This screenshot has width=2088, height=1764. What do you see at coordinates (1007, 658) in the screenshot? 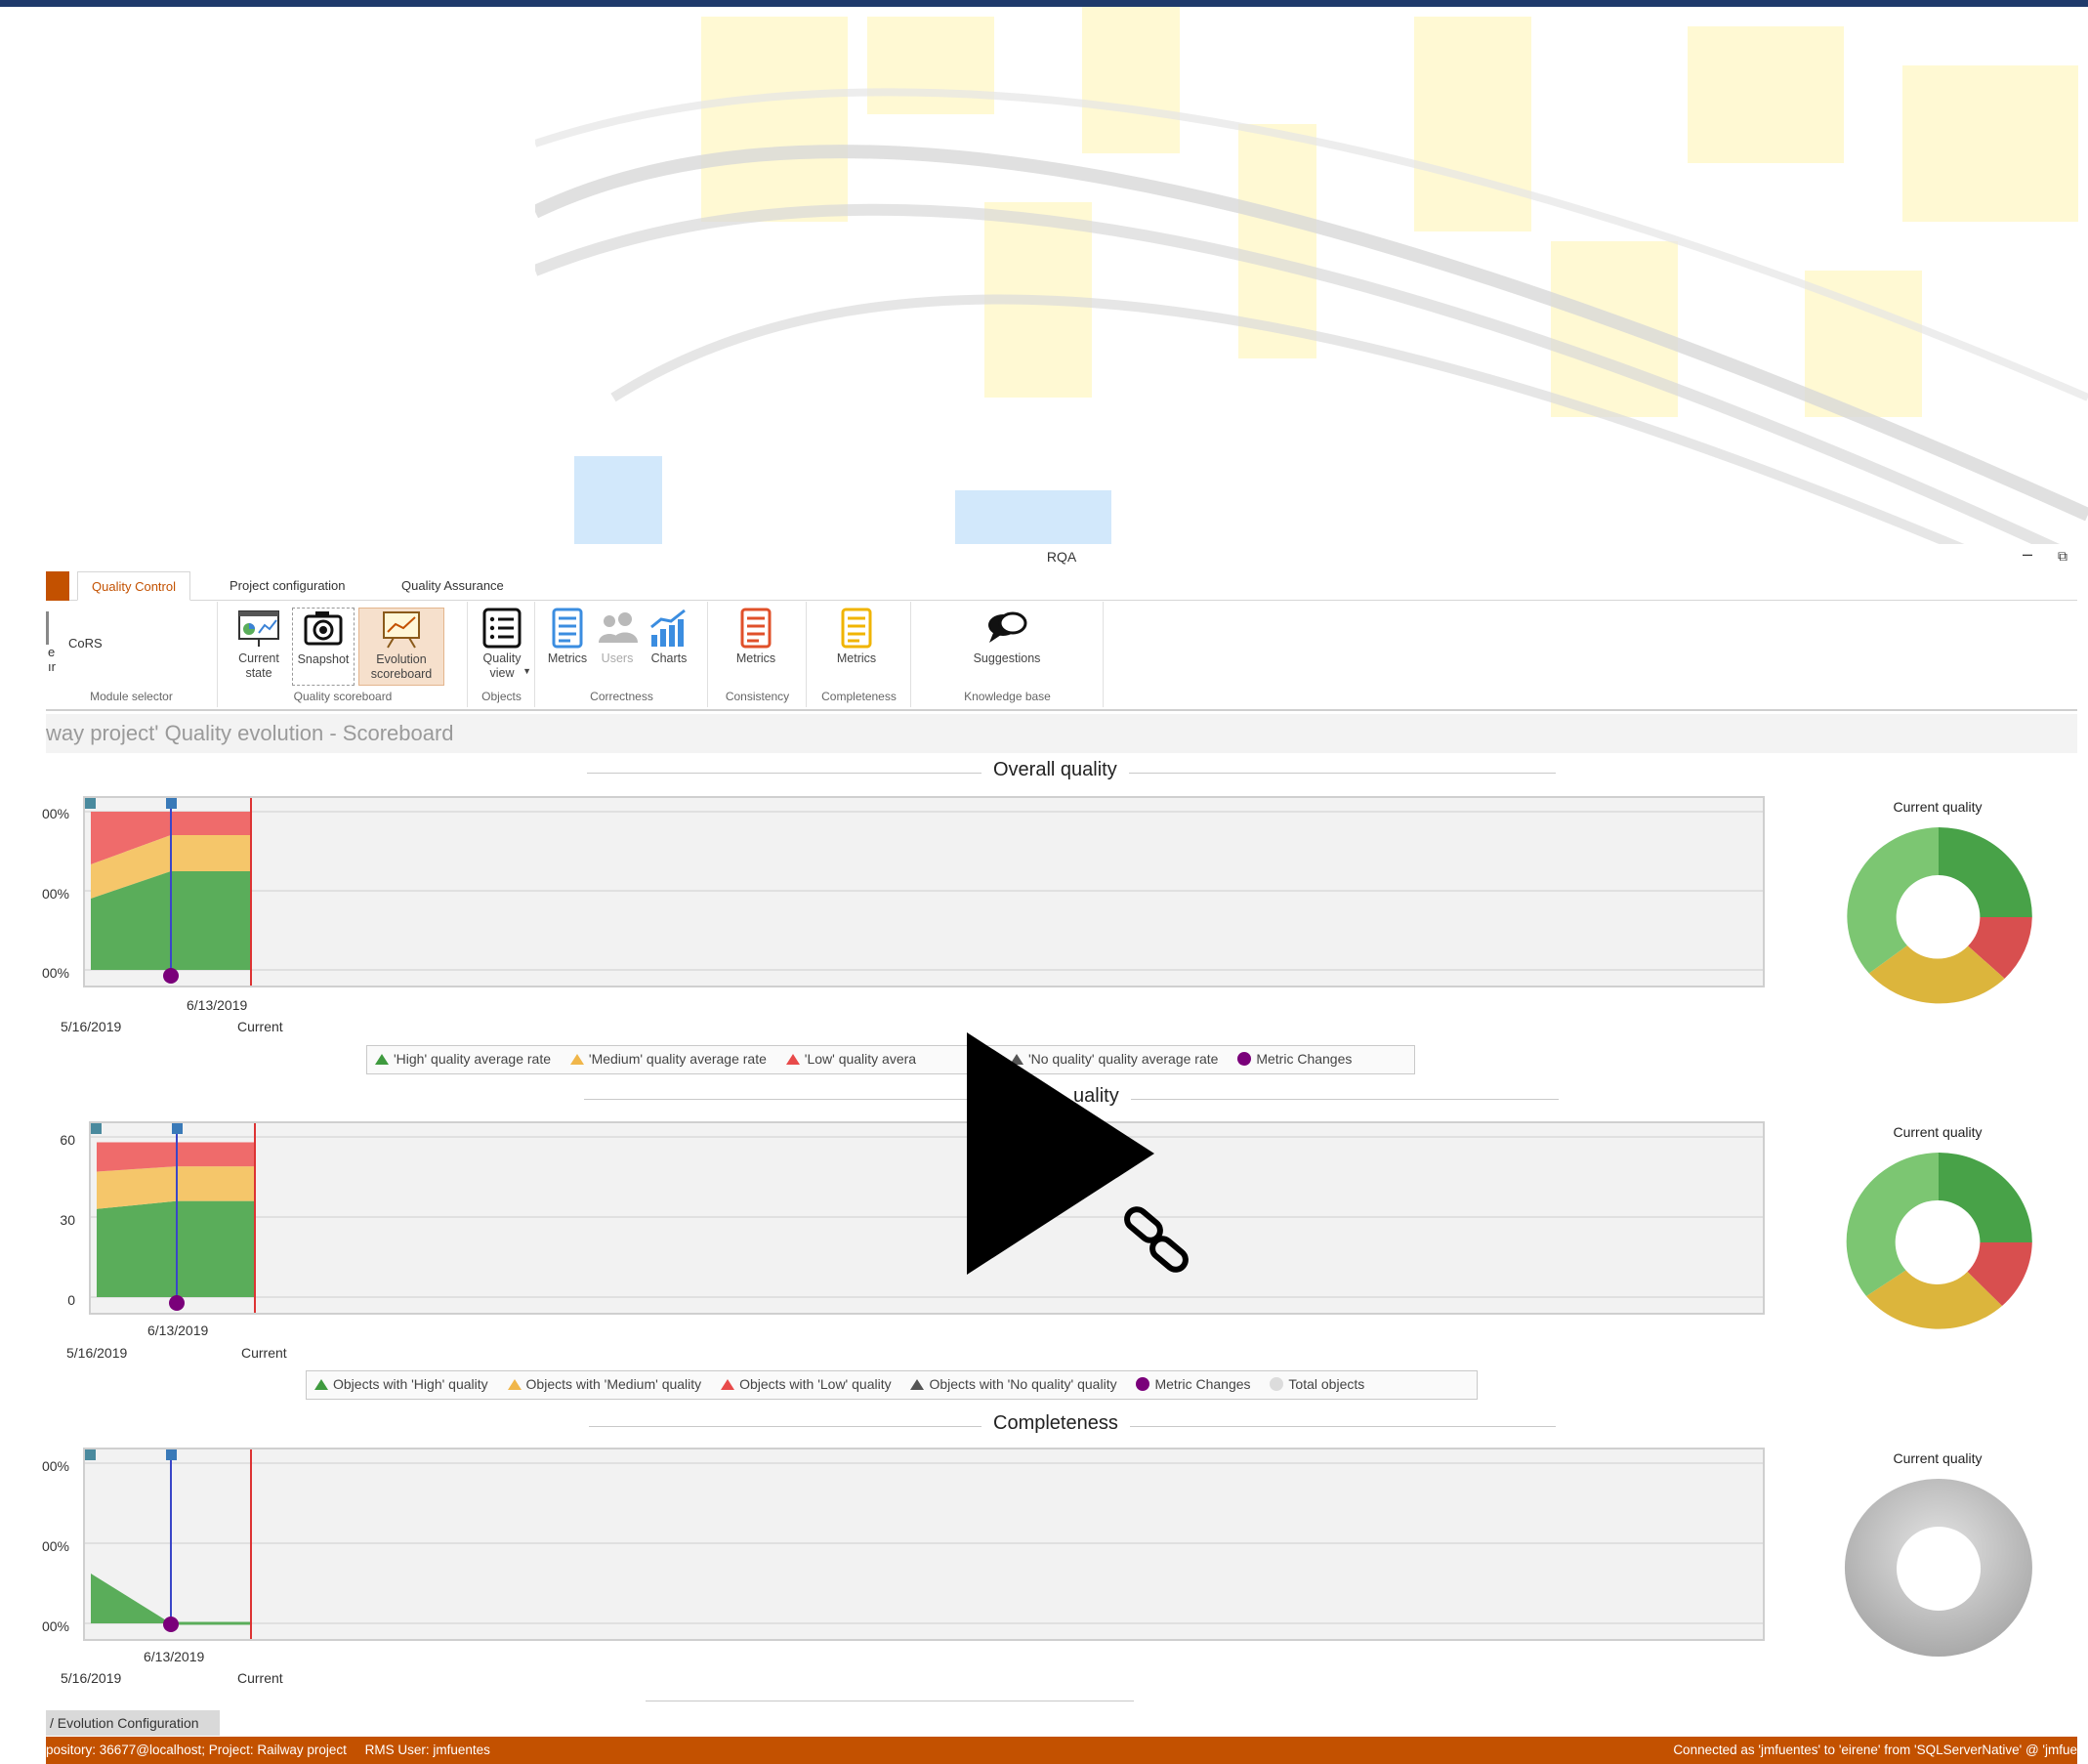
I see `suggestions-label: Suggestions` at bounding box center [1007, 658].